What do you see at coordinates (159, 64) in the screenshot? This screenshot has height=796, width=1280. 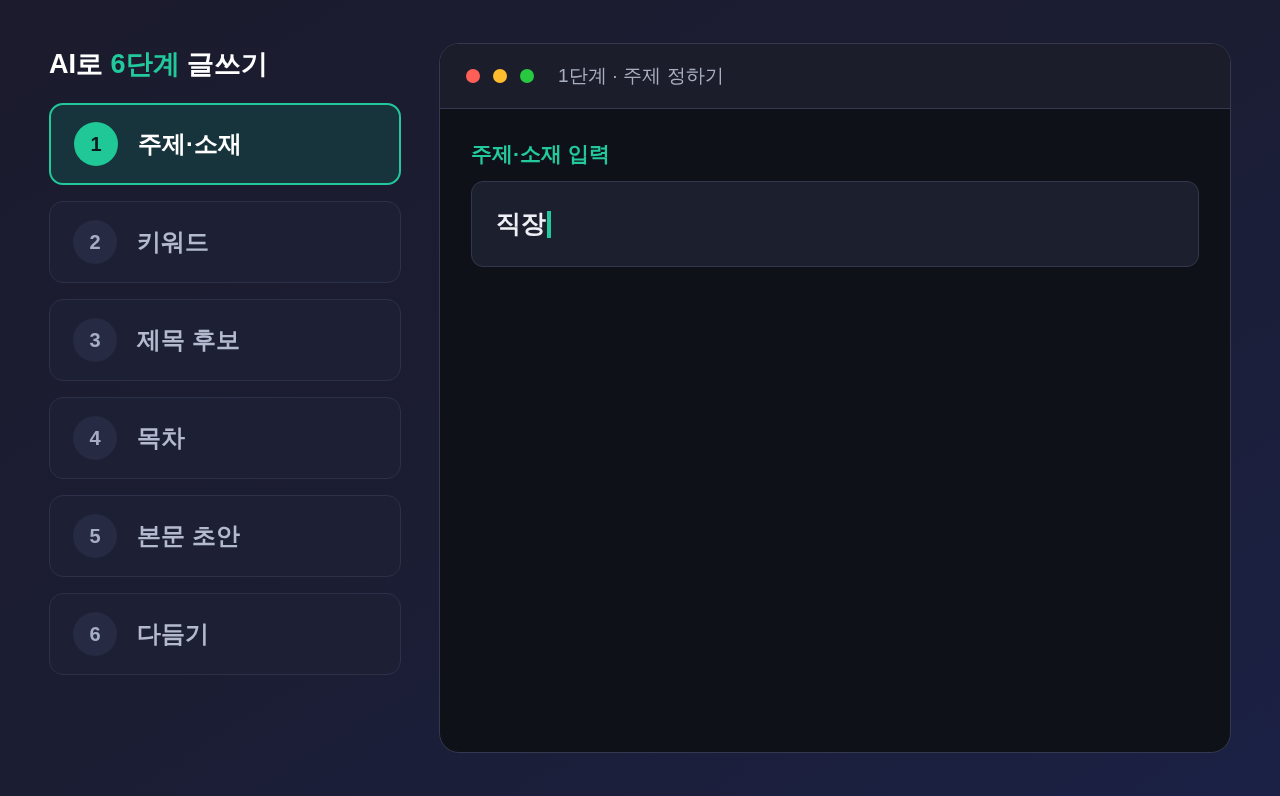 I see `page-heading: AI로 6단계 글쓰기` at bounding box center [159, 64].